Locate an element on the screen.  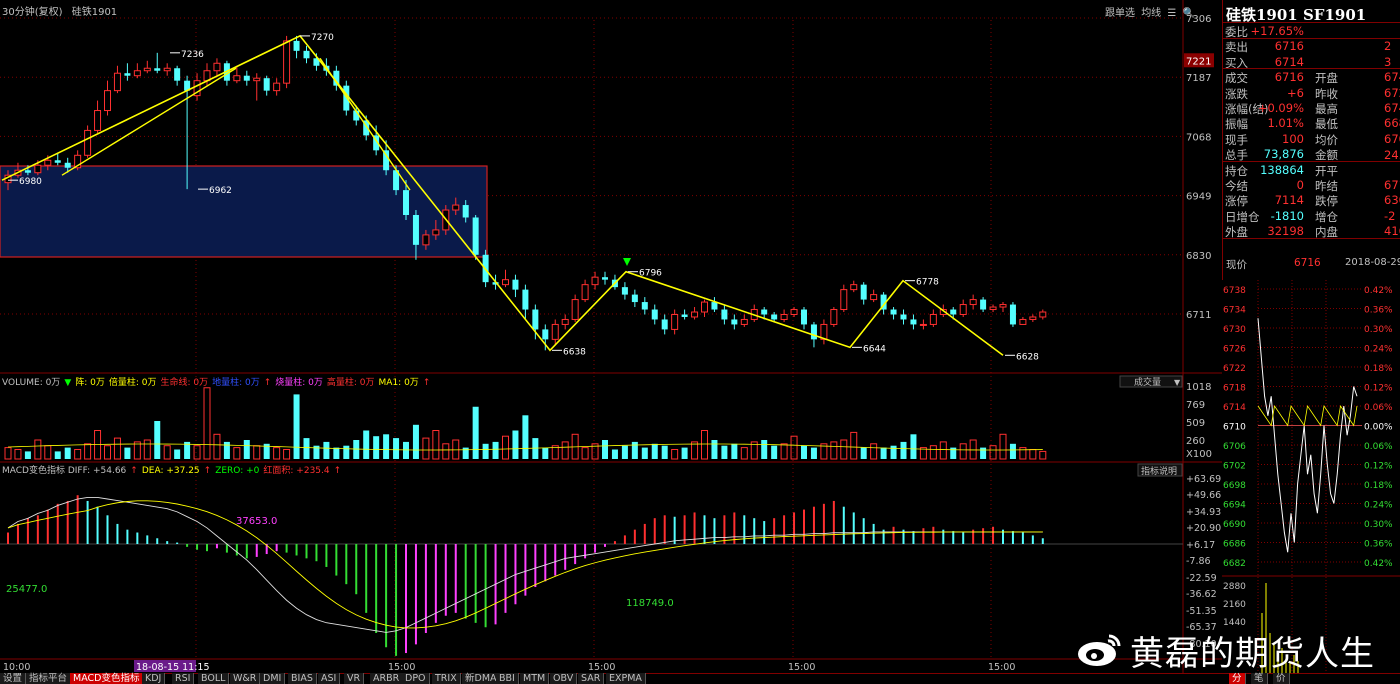
indicator-tab-17: OBV is located at coordinates (564, 678).